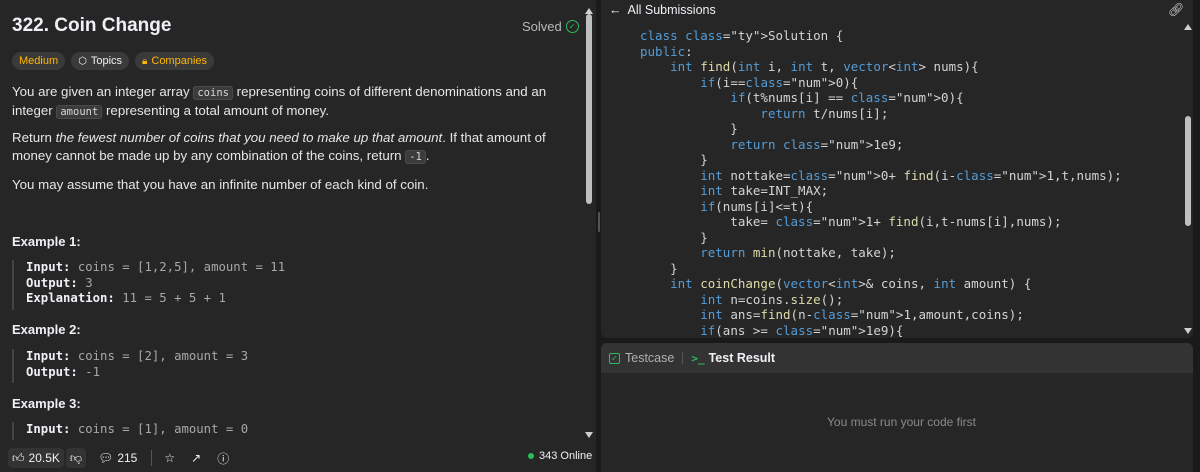  What do you see at coordinates (683, 358) in the screenshot?
I see `tab-divider` at bounding box center [683, 358].